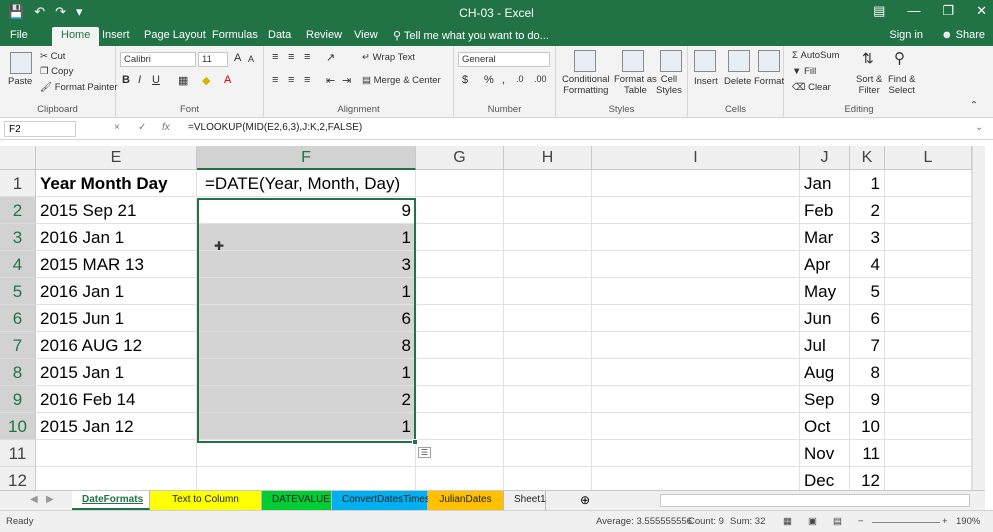  Describe the element at coordinates (696, 291) in the screenshot. I see `cell-i5` at that location.